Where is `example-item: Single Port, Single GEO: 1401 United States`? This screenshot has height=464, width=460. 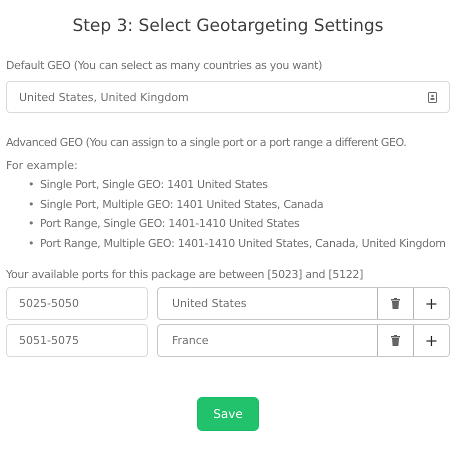
example-item: Single Port, Single GEO: 1401 United States is located at coordinates (154, 185).